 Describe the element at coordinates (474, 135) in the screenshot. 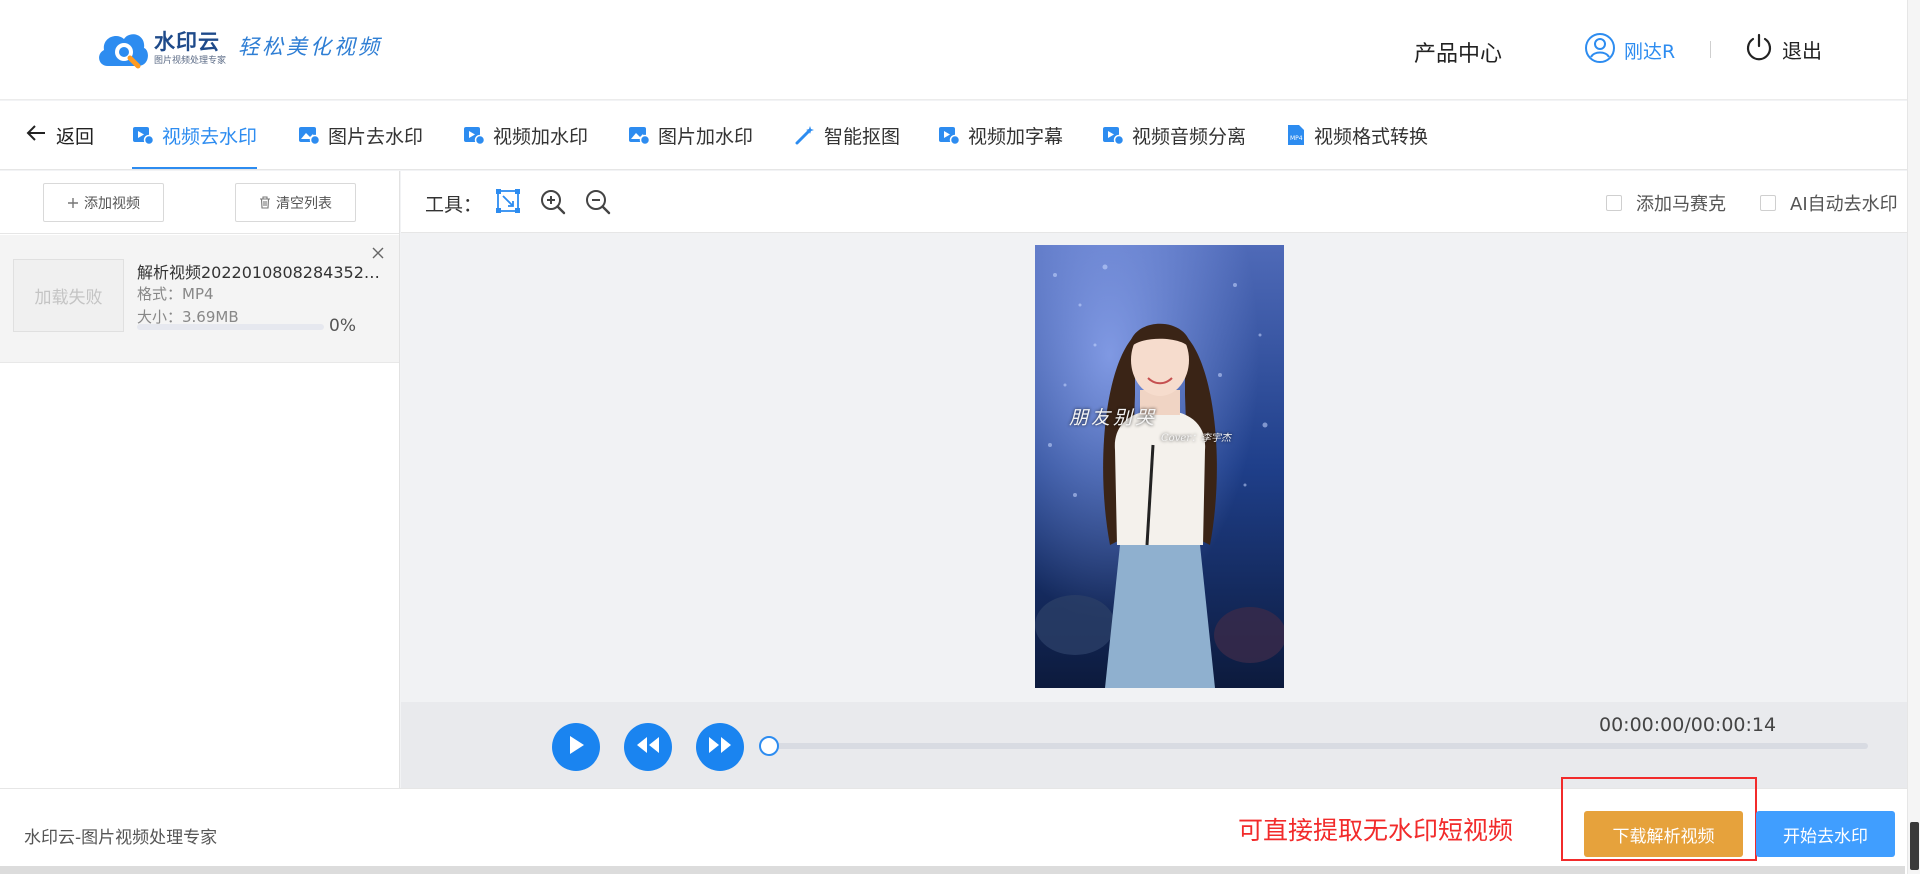

I see `video-add-icon` at that location.